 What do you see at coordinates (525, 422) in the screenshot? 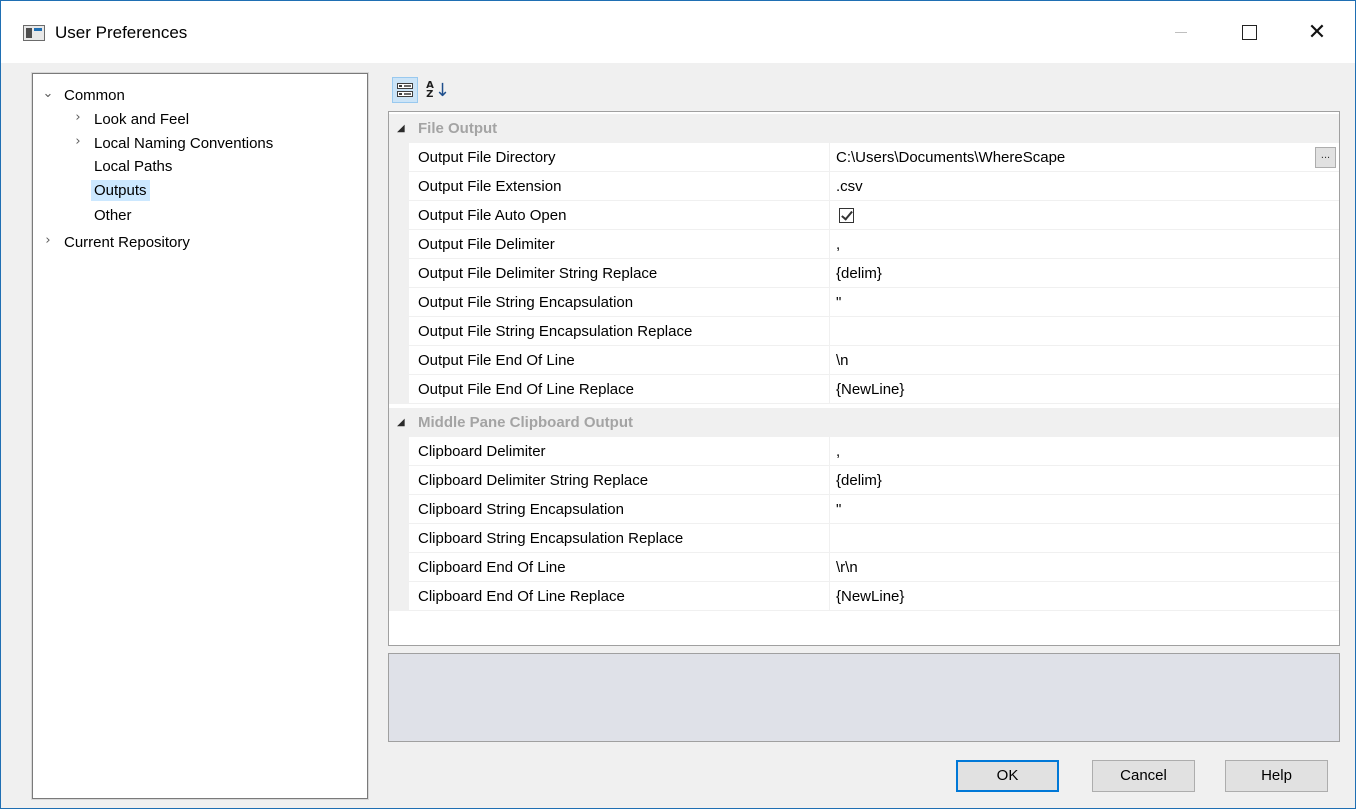
I see `category-label: Middle Pane Clipboard Output` at bounding box center [525, 422].